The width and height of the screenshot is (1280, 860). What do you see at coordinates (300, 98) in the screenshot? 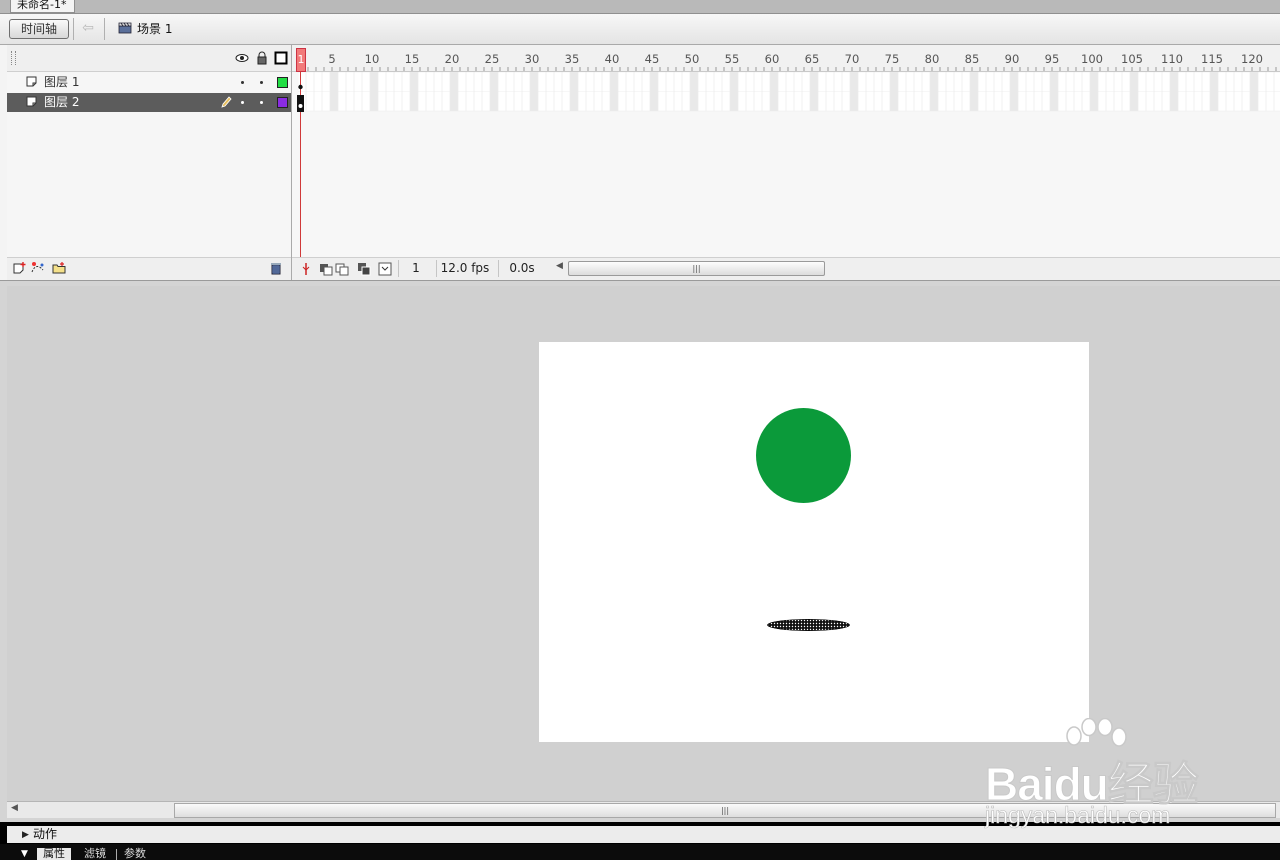
I see `keyframe-markers` at bounding box center [300, 98].